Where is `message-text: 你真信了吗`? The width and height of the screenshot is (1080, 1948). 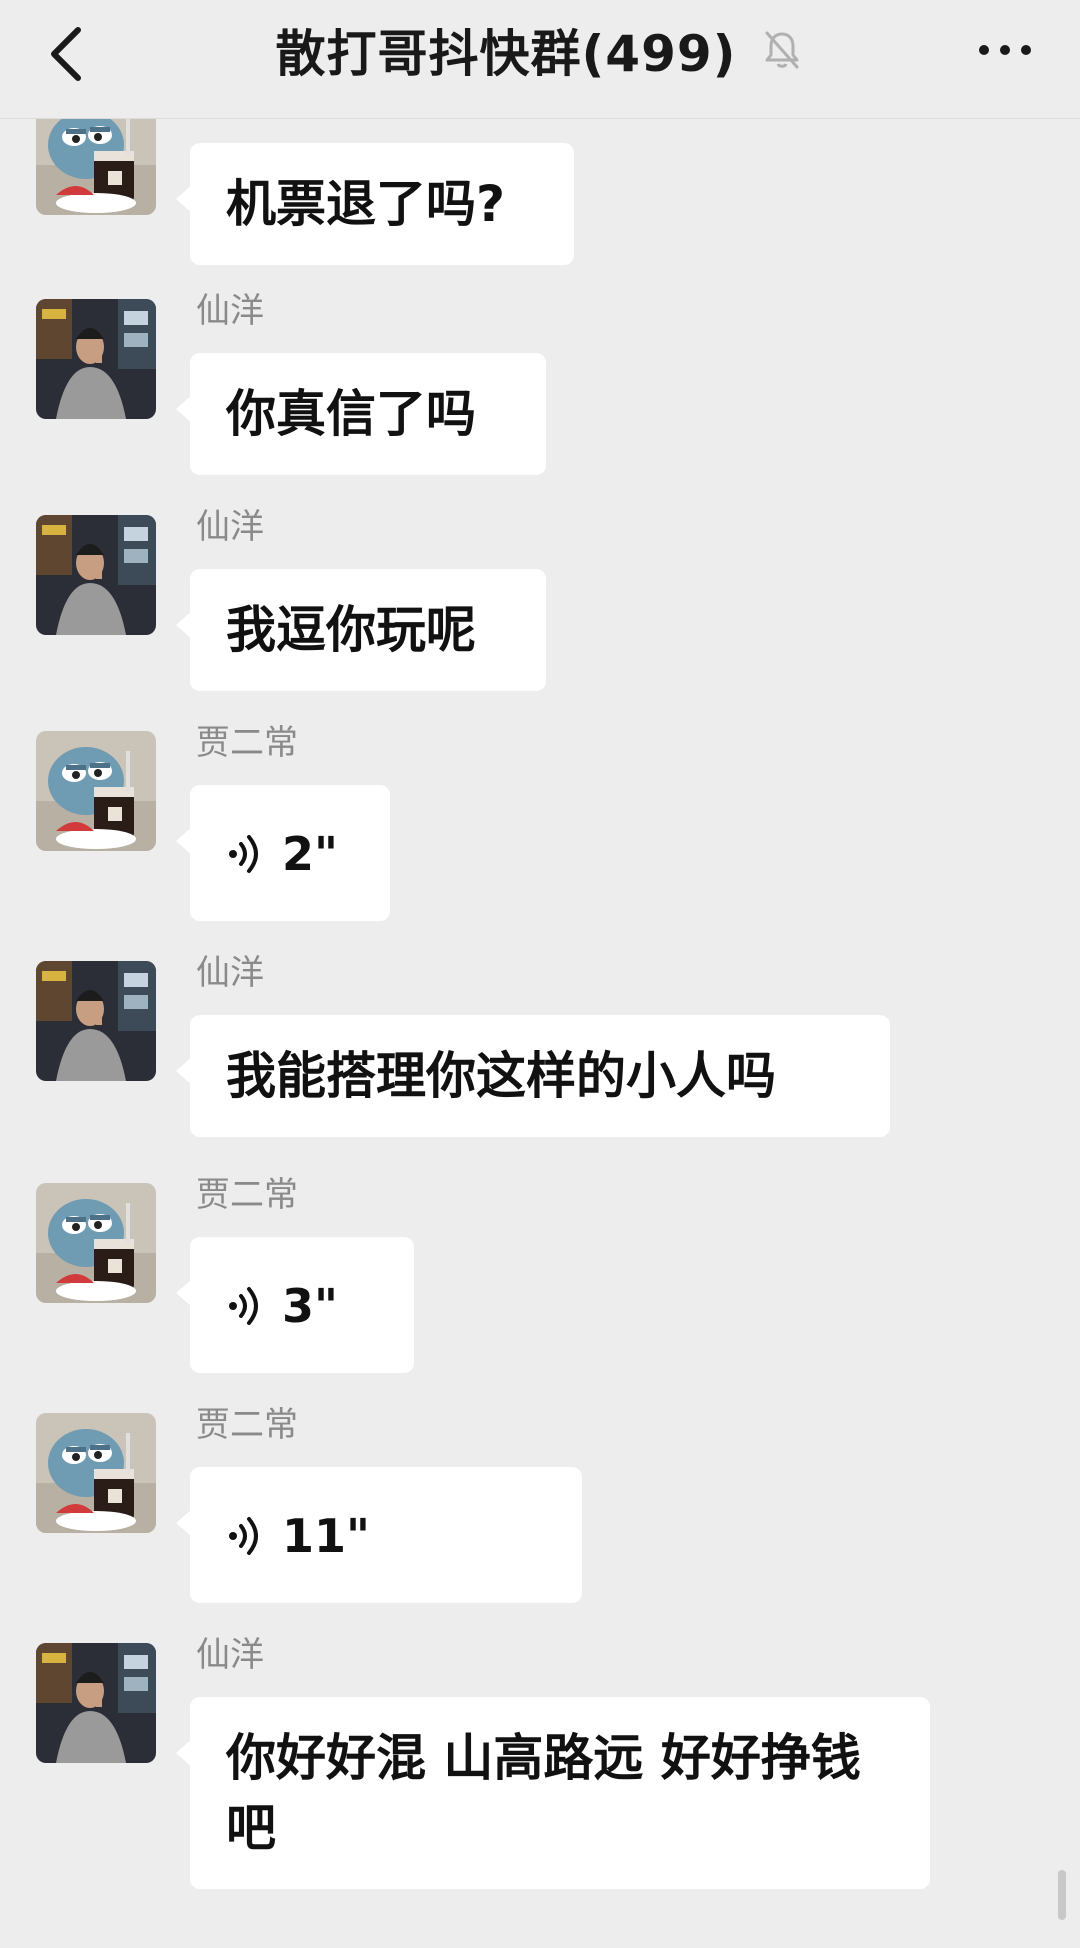 message-text: 你真信了吗 is located at coordinates (351, 414).